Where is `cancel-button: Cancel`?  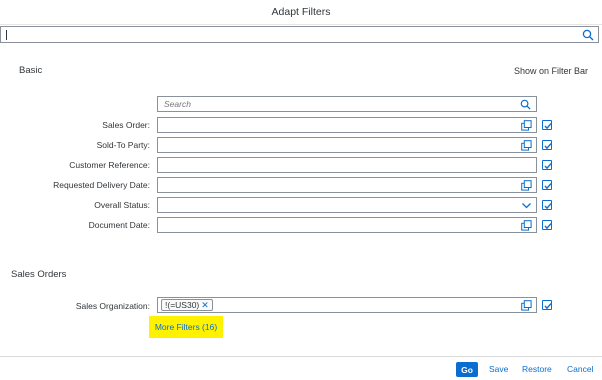 cancel-button: Cancel is located at coordinates (580, 369).